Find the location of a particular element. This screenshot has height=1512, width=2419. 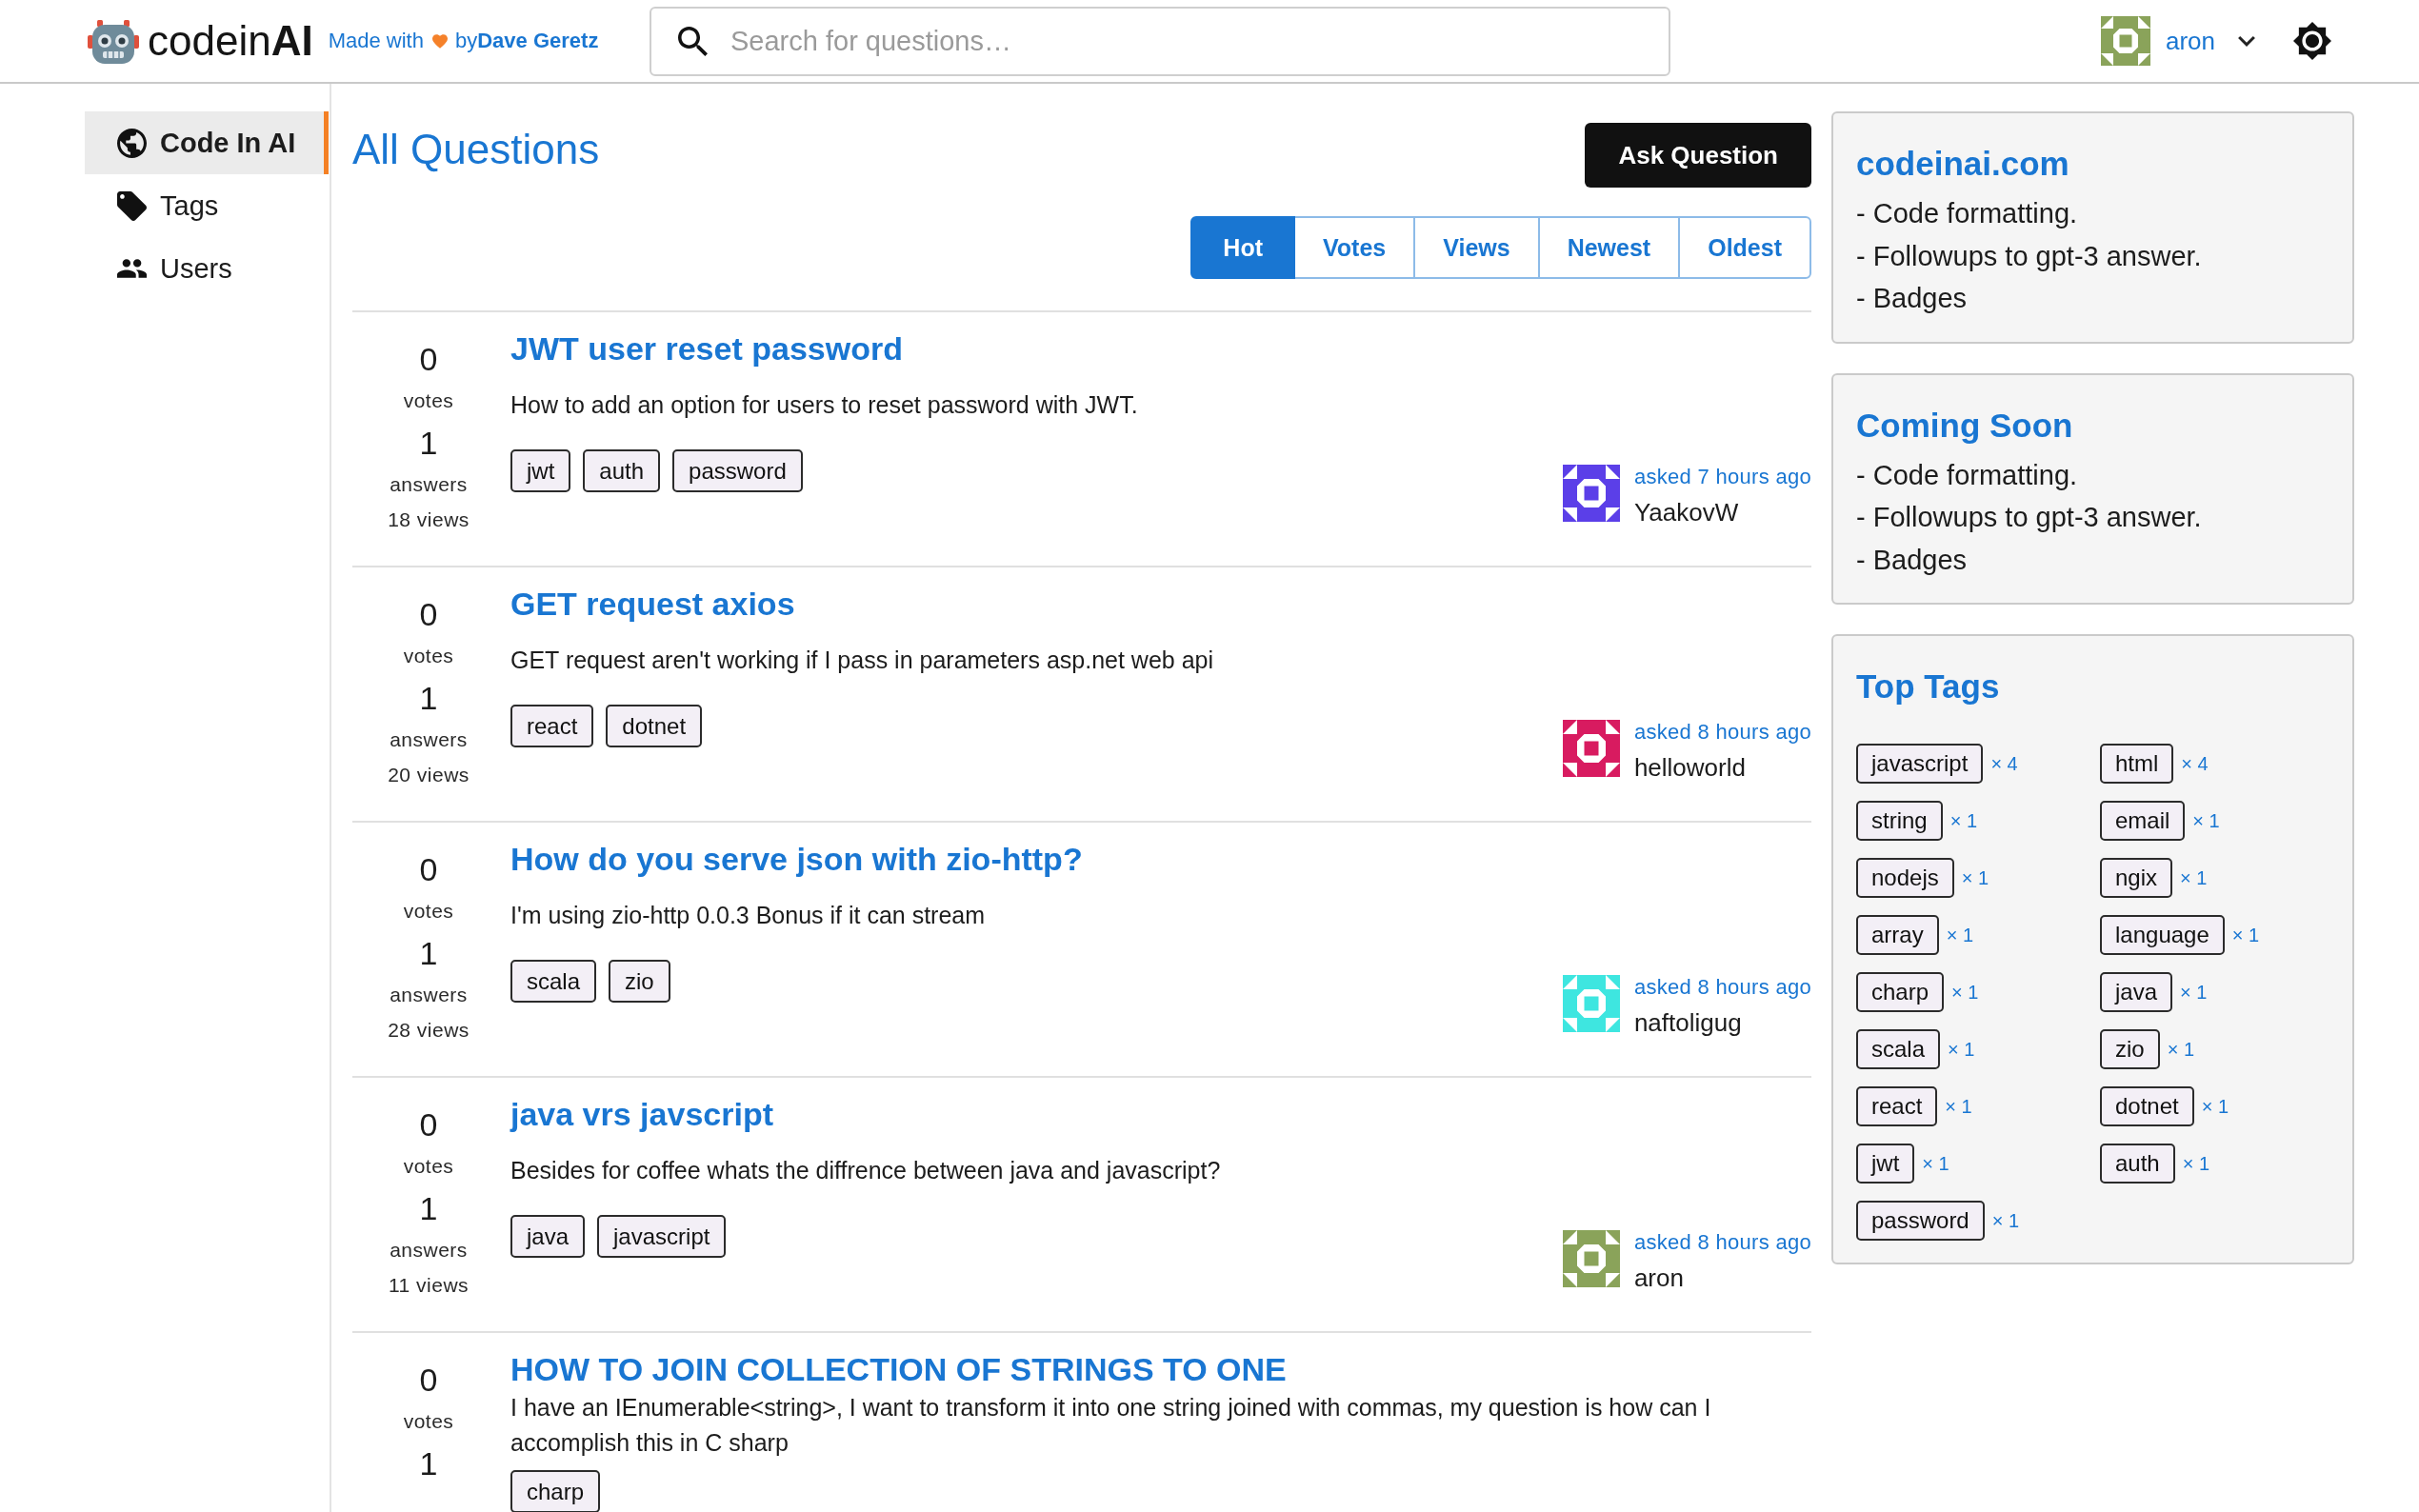

question-title: HOW TO JOIN COLLECTION OF STRINGS TO ONE is located at coordinates (1160, 1369).